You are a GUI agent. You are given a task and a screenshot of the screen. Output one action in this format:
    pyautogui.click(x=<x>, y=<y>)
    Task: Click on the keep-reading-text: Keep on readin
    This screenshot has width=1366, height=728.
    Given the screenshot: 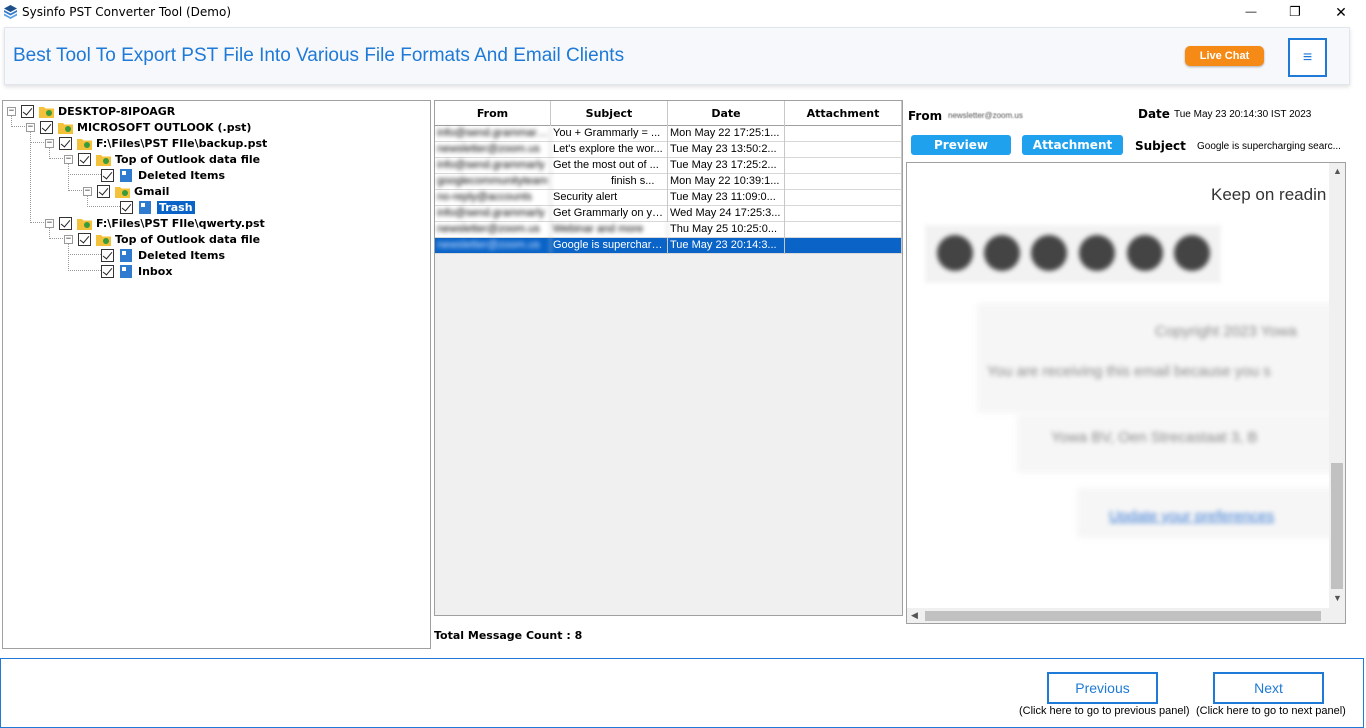 What is the action you would take?
    pyautogui.click(x=1269, y=194)
    